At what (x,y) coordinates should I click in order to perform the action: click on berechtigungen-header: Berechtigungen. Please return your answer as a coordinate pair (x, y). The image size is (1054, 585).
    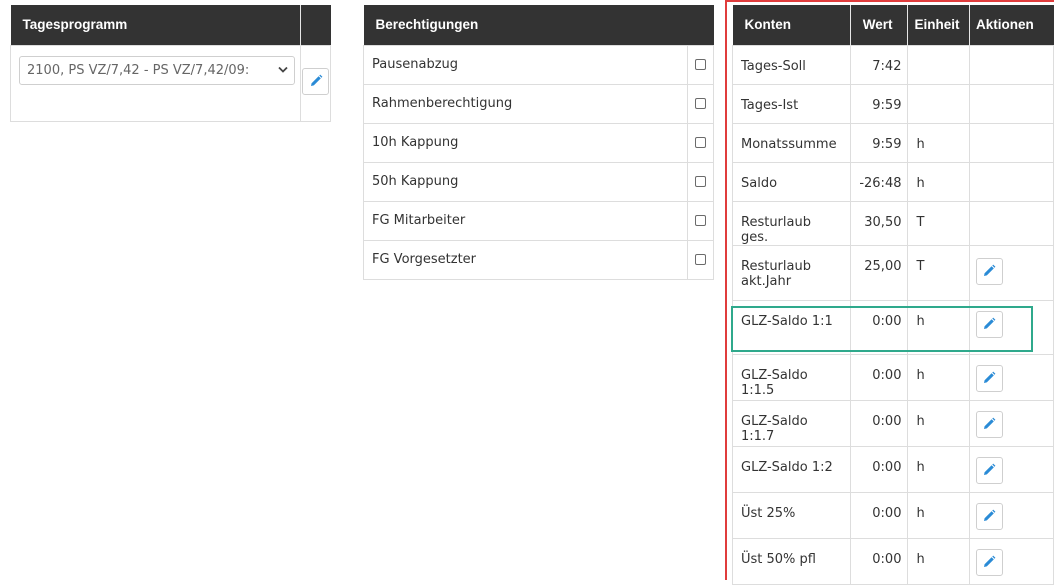
    Looking at the image, I should click on (538, 25).